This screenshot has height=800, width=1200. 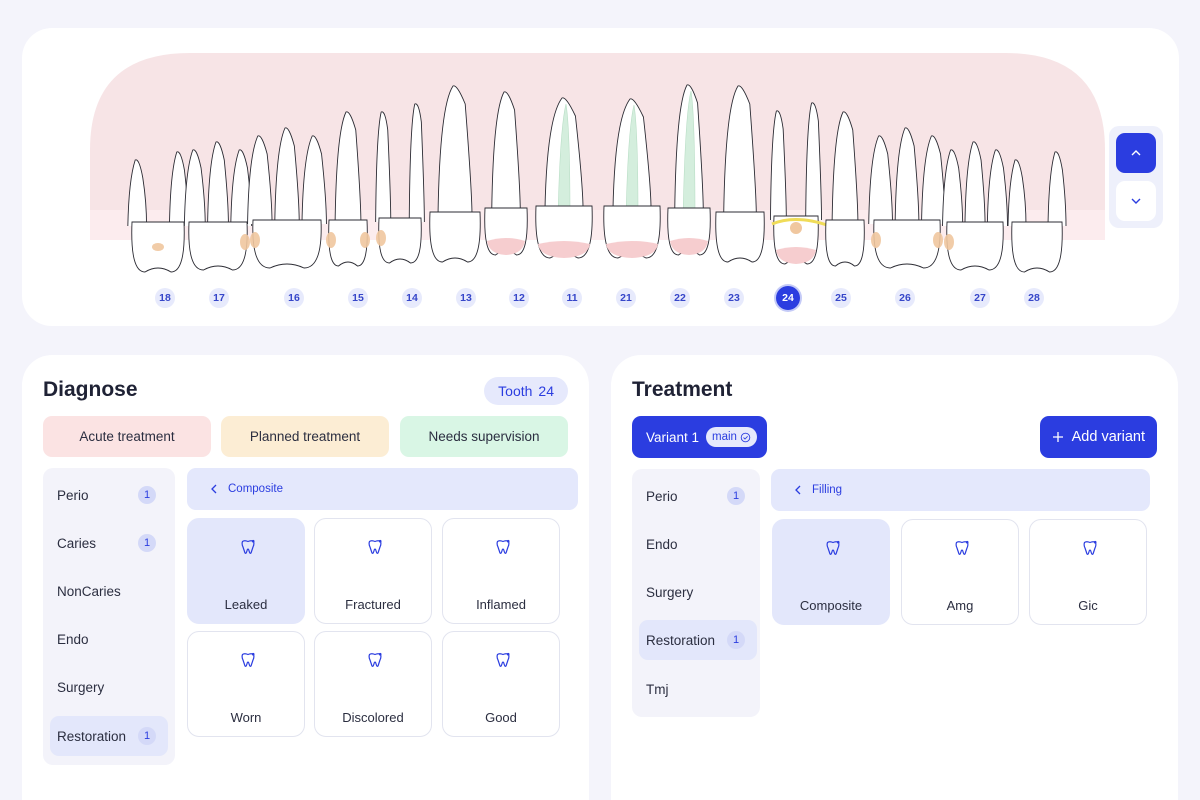 What do you see at coordinates (905, 298) in the screenshot?
I see `tooth-number-13: 26` at bounding box center [905, 298].